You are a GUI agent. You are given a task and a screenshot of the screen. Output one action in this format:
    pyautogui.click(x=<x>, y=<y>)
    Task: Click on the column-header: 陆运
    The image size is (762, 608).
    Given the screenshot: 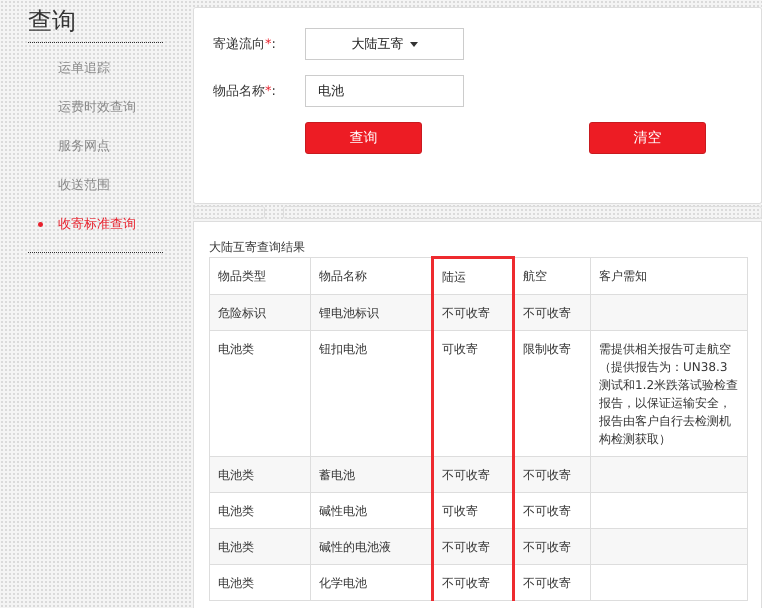 What is the action you would take?
    pyautogui.click(x=473, y=276)
    